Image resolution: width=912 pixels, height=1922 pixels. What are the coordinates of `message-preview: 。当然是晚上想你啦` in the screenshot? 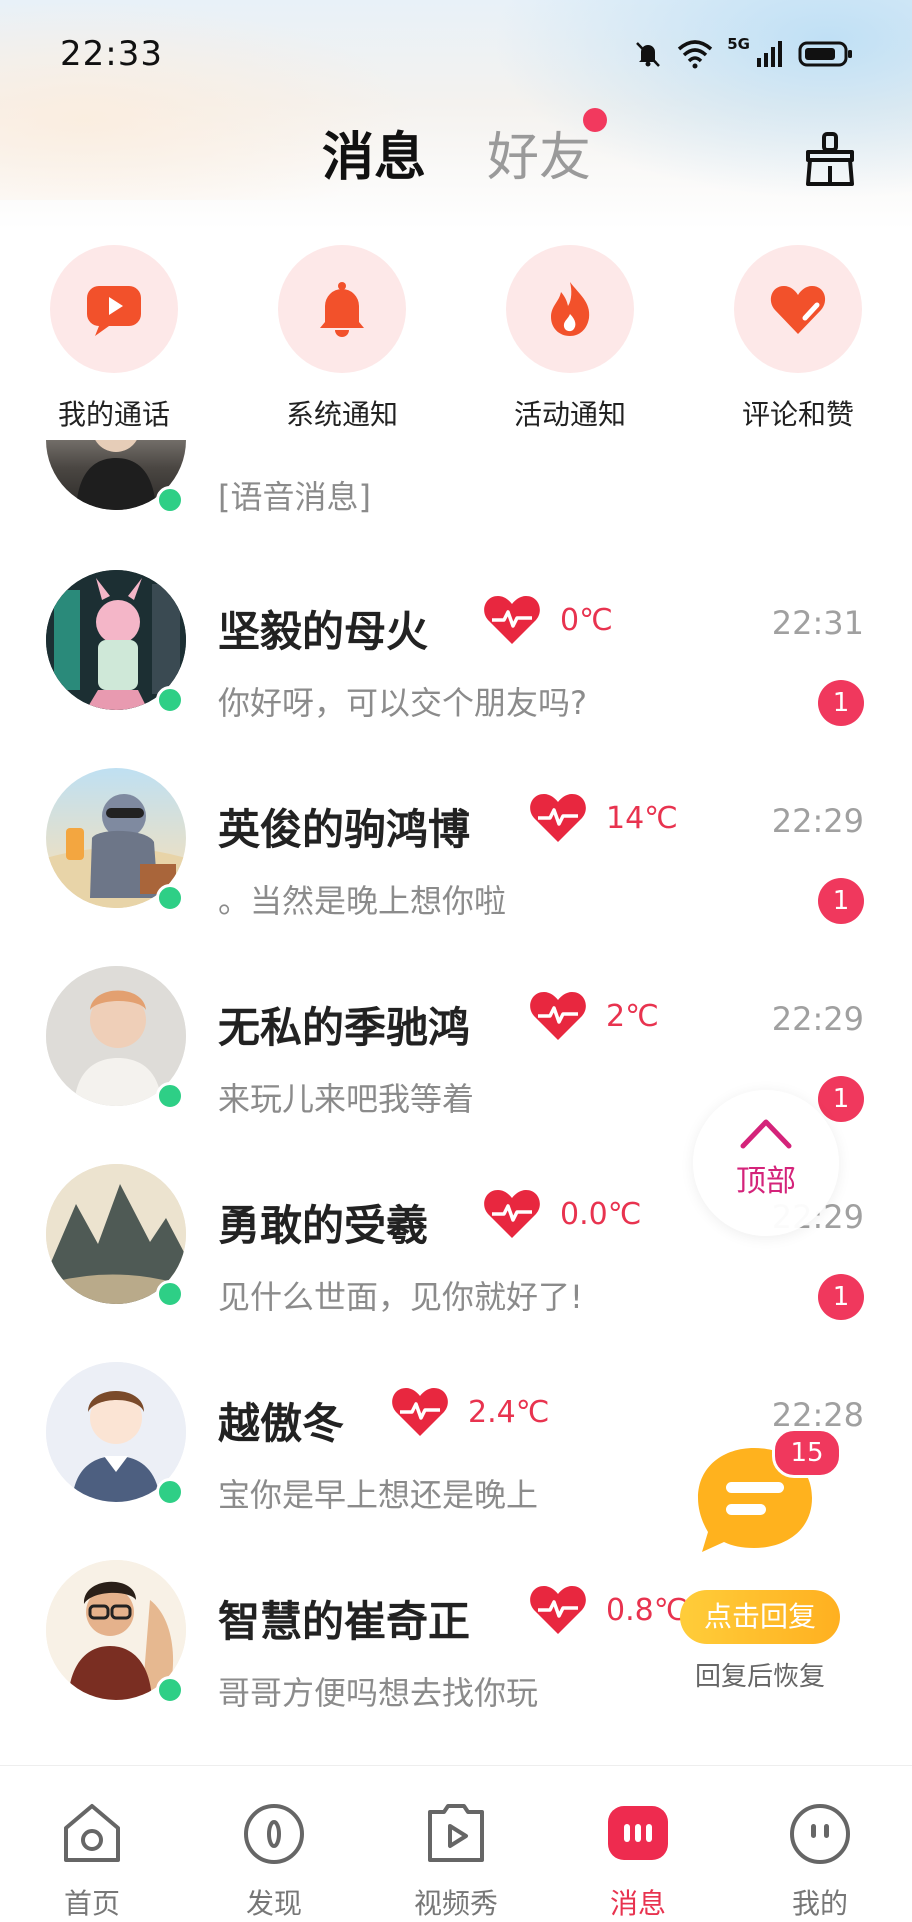 It's located at (362, 901).